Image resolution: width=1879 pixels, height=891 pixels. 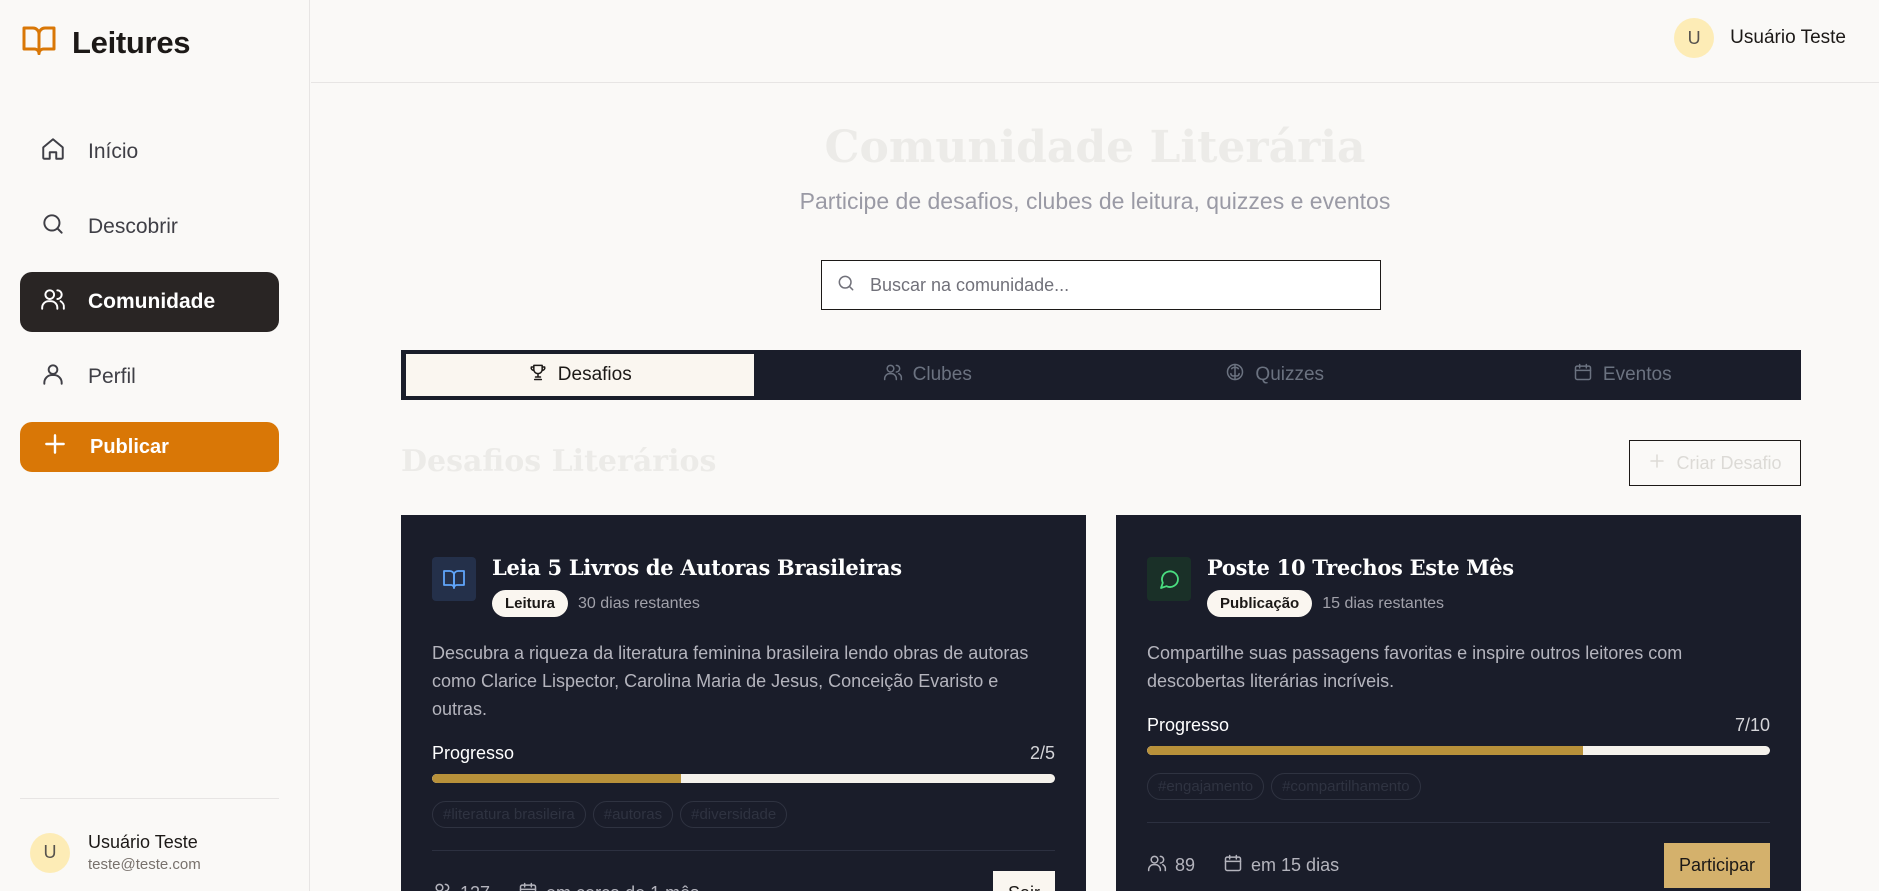 What do you see at coordinates (1023, 881) in the screenshot?
I see `leave-button: Sair` at bounding box center [1023, 881].